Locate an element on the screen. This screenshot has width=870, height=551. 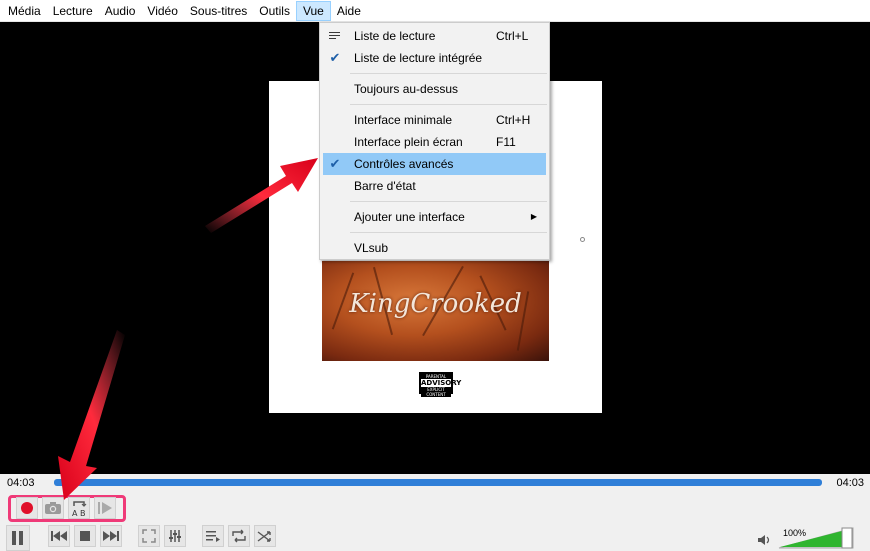
fullscreen-icon is located at coordinates (149, 536).